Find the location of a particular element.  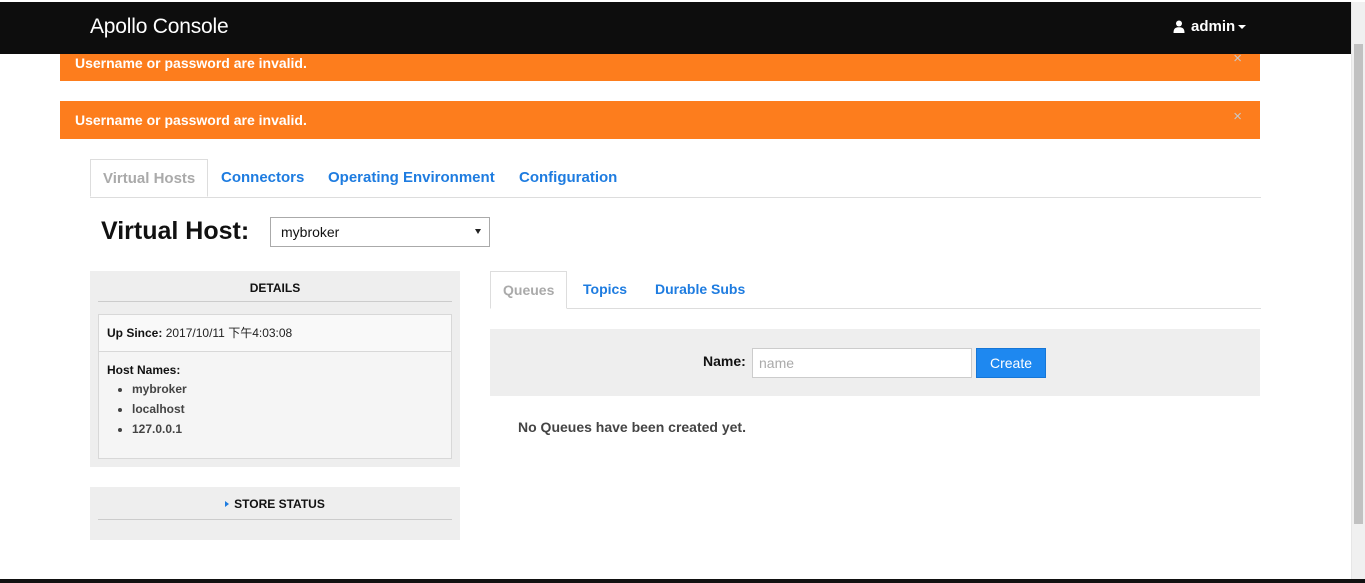

store-status-panel: STORE STATUS is located at coordinates (275, 513).